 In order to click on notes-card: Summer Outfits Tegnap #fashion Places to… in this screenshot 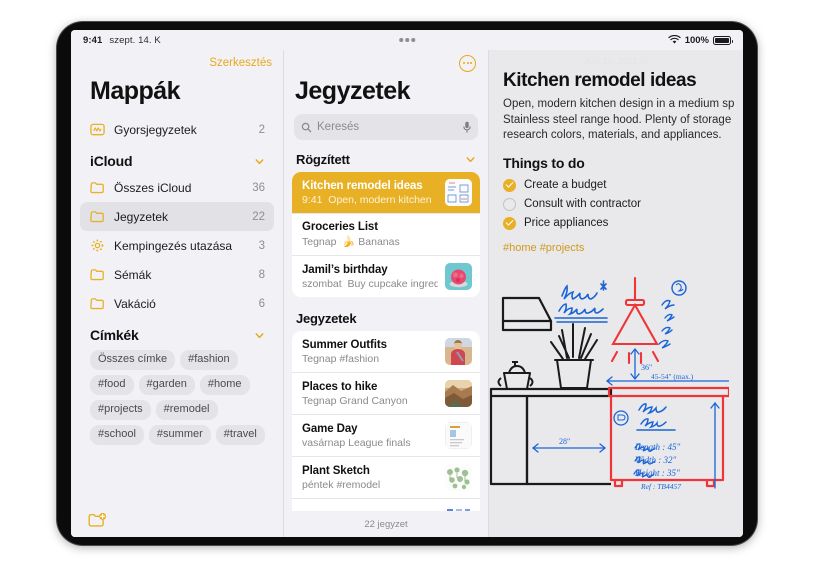, I will do `click(386, 421)`.